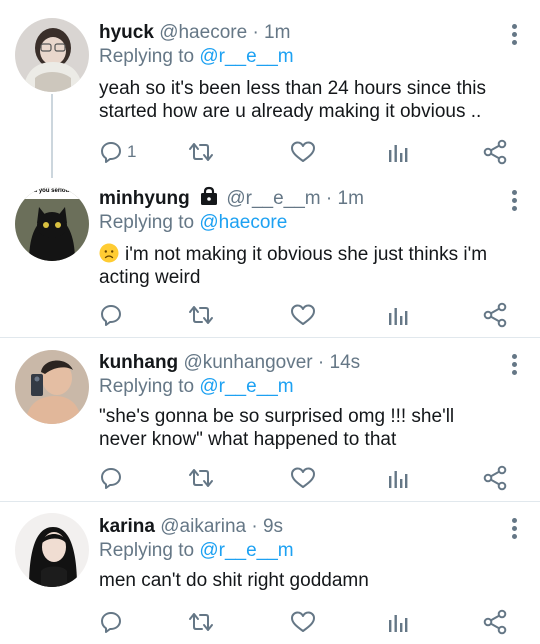  What do you see at coordinates (203, 32) in the screenshot?
I see `user-handle: @haecore` at bounding box center [203, 32].